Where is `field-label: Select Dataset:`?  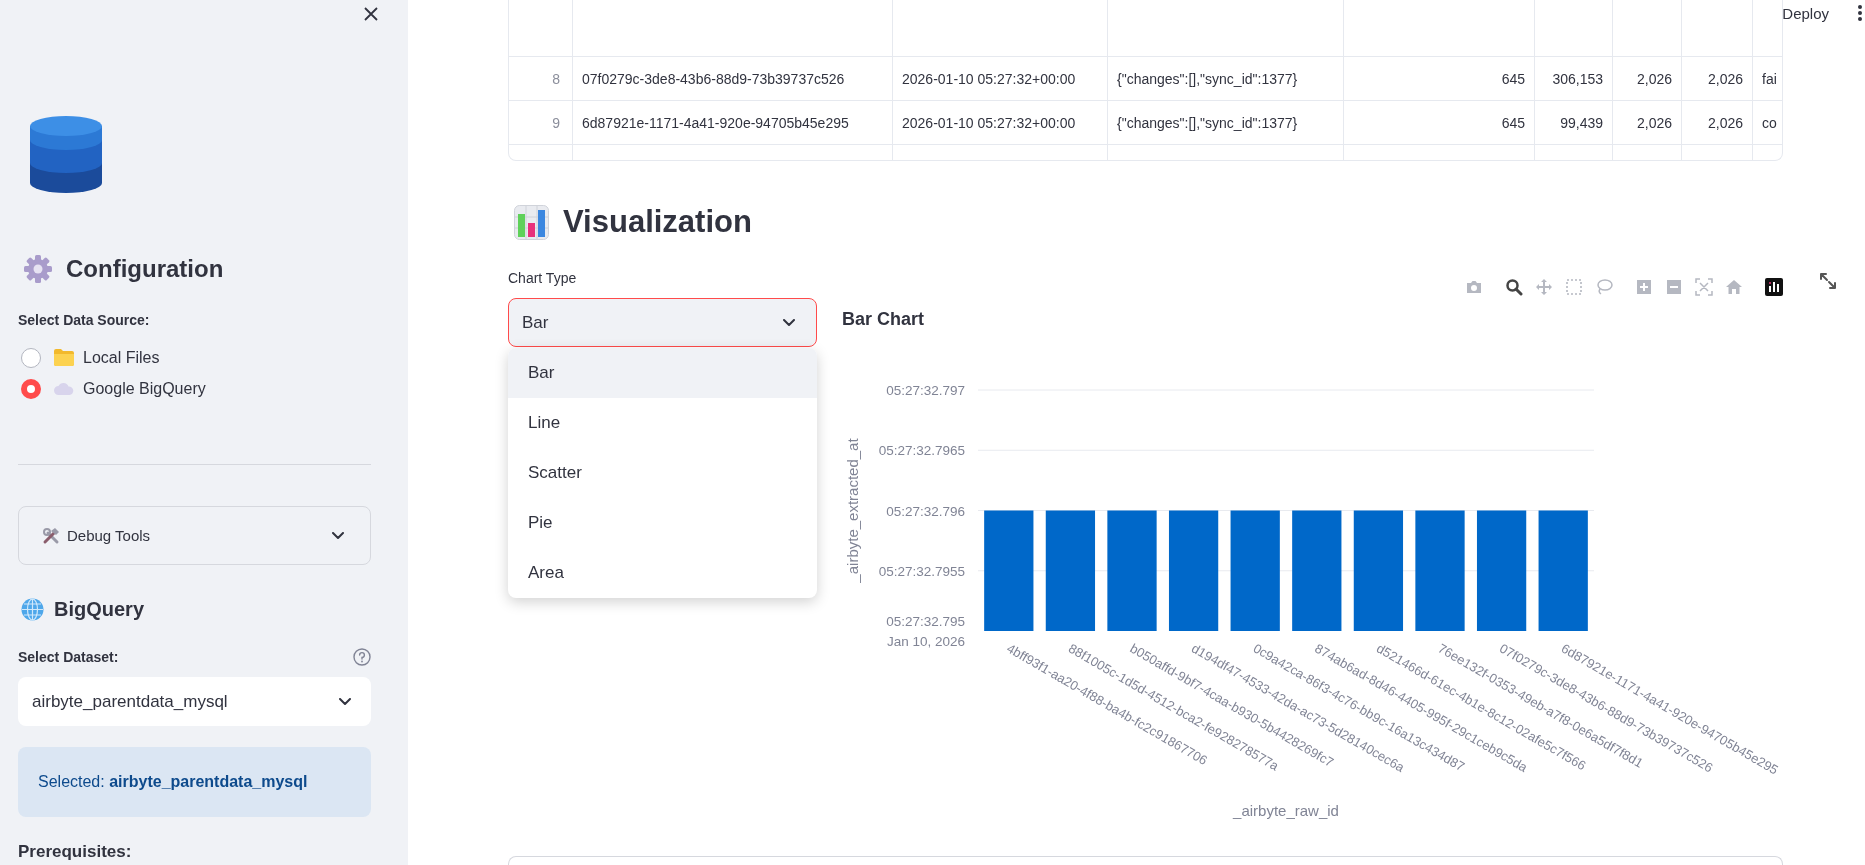 field-label: Select Dataset: is located at coordinates (68, 657).